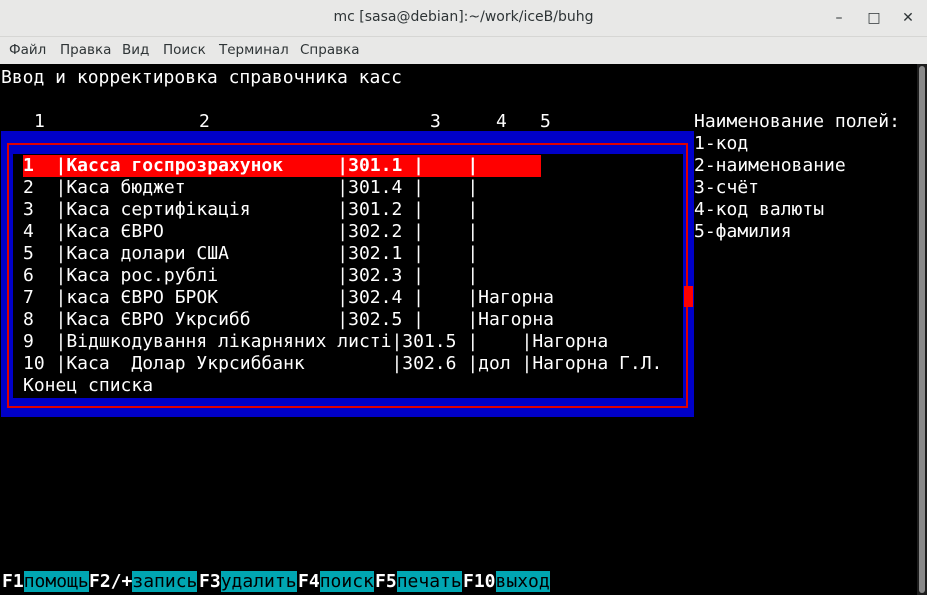  I want to click on list-scroll-indicator, so click(688, 296).